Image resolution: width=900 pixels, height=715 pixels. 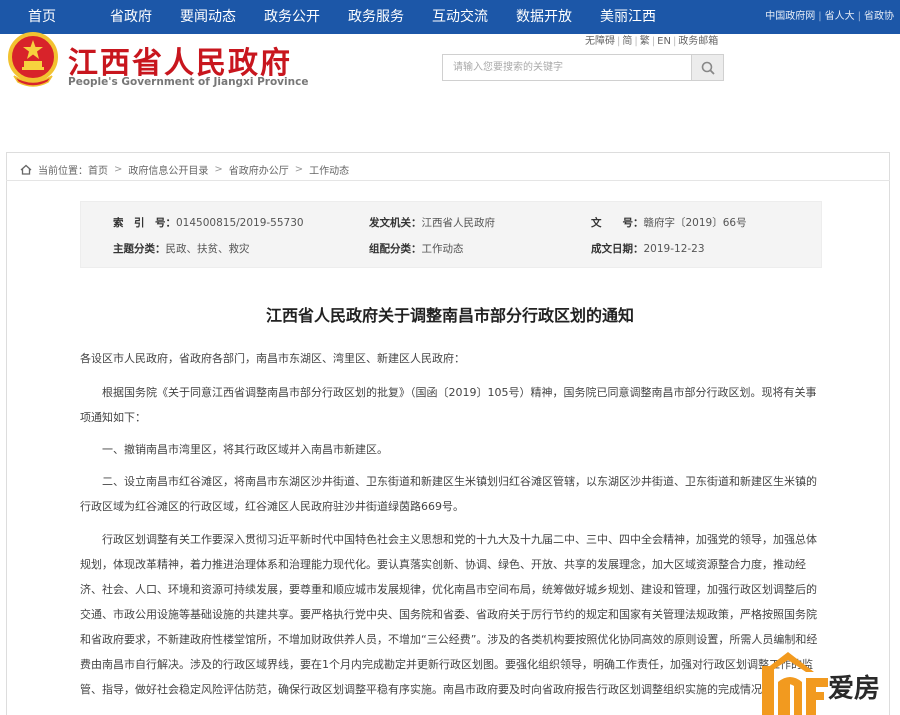 I want to click on home-icon, so click(x=26, y=169).